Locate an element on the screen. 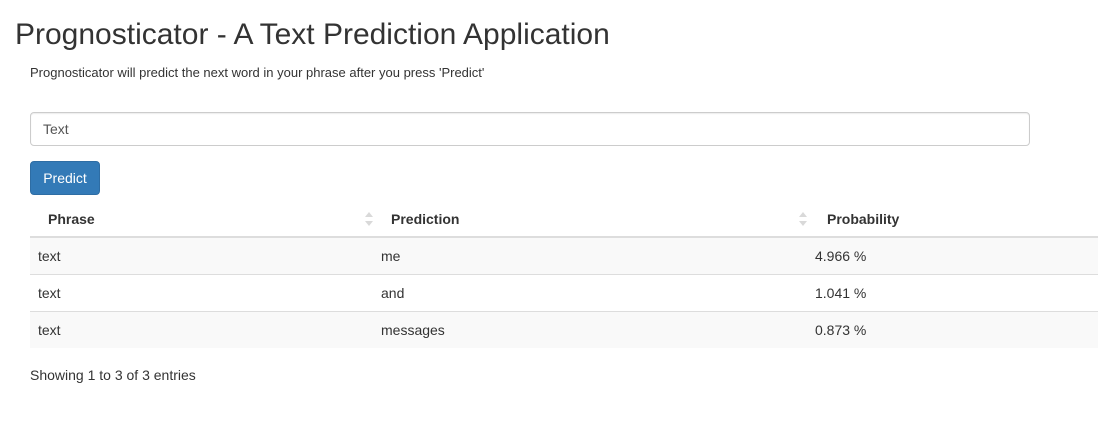 The width and height of the screenshot is (1098, 438). cell-prediction: and is located at coordinates (590, 292).